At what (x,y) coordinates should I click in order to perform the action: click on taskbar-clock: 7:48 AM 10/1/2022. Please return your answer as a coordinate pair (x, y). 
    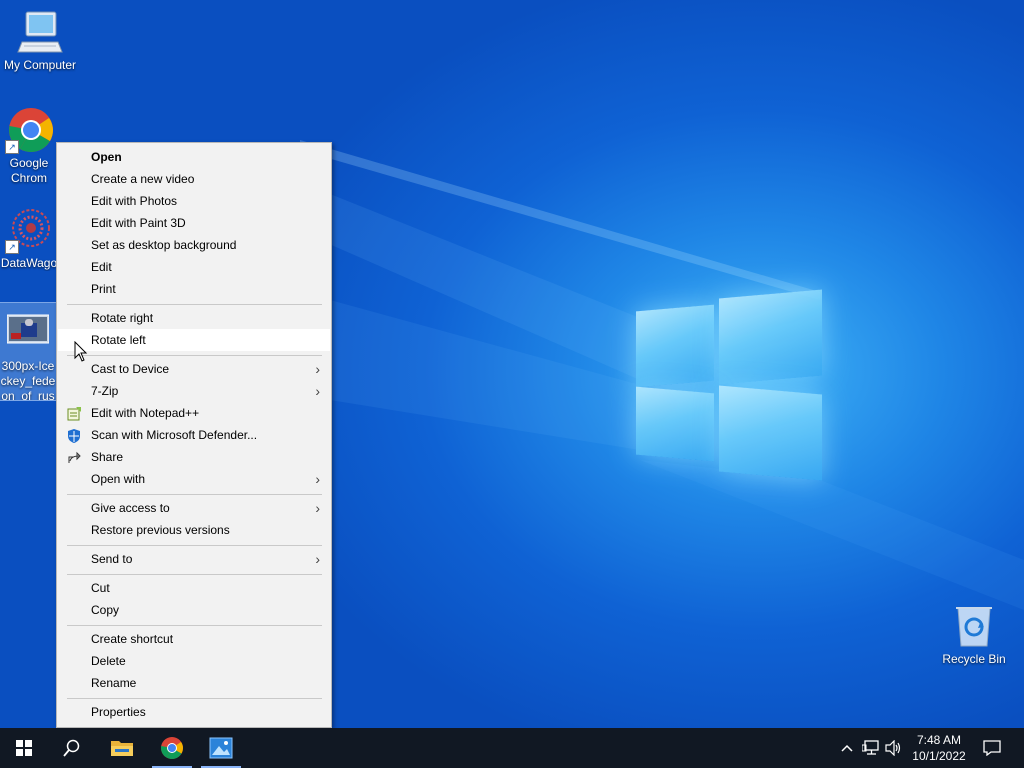
    Looking at the image, I should click on (939, 748).